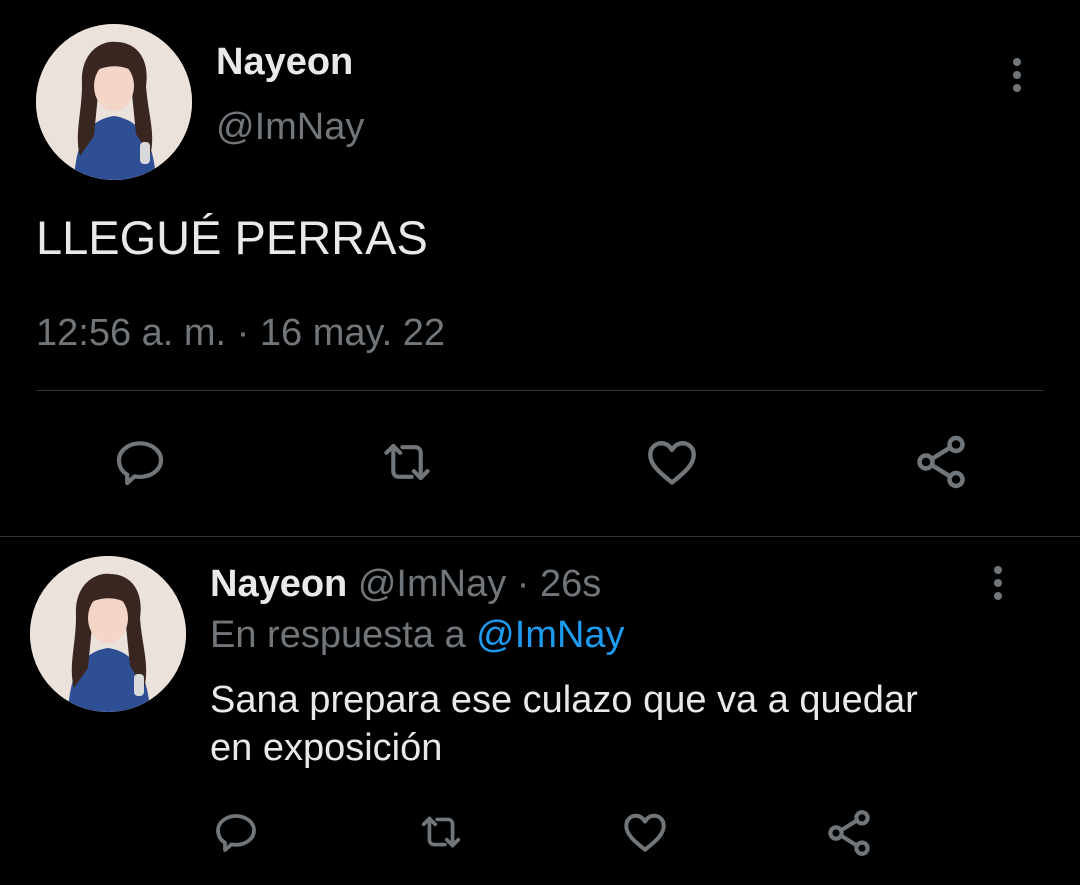 The height and width of the screenshot is (885, 1080). What do you see at coordinates (550, 635) in the screenshot?
I see `replying-to-link: @ImNay` at bounding box center [550, 635].